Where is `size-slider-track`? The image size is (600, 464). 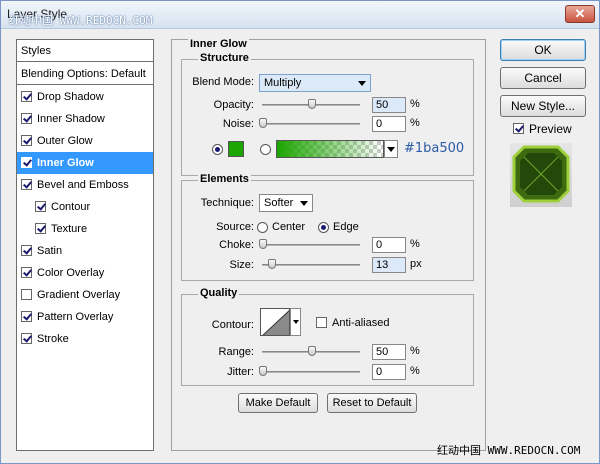 size-slider-track is located at coordinates (311, 265).